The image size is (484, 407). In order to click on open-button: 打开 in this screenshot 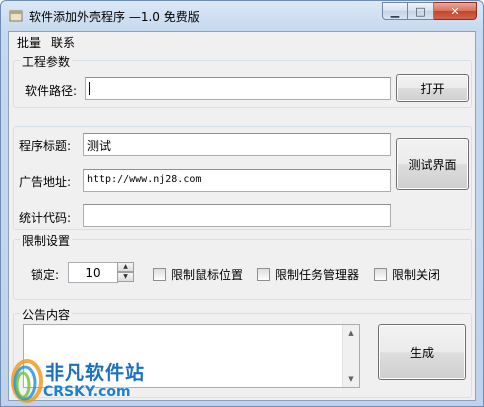, I will do `click(432, 88)`.